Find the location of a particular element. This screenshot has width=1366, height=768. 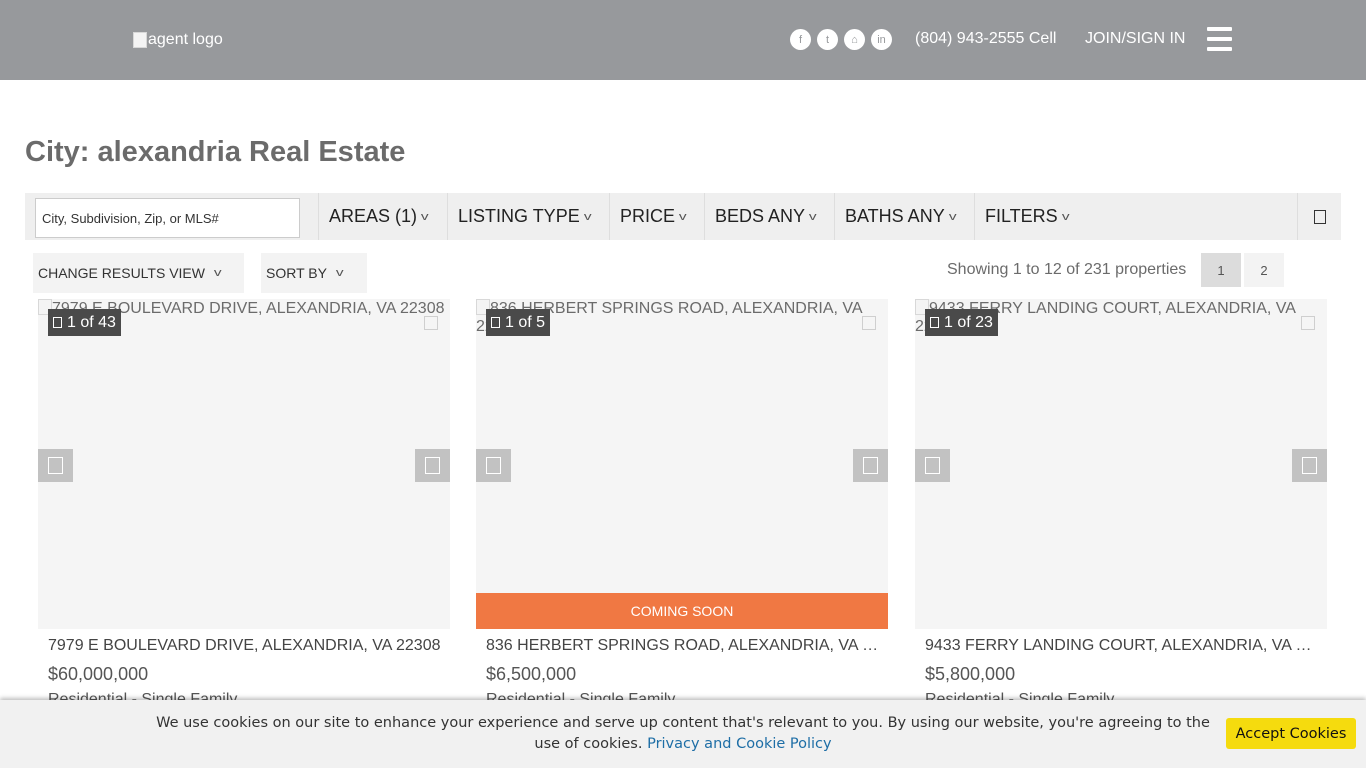

more-filters: FILTERS v is located at coordinates (1022, 216).